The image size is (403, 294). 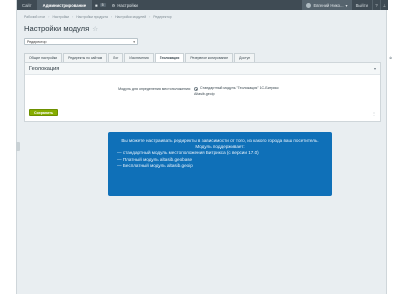 What do you see at coordinates (44, 68) in the screenshot?
I see `panel-title: Геолокация` at bounding box center [44, 68].